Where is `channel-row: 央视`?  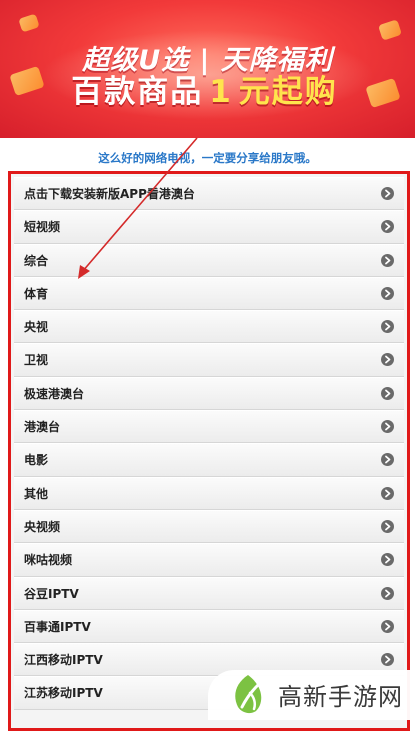 channel-row: 央视 is located at coordinates (209, 327).